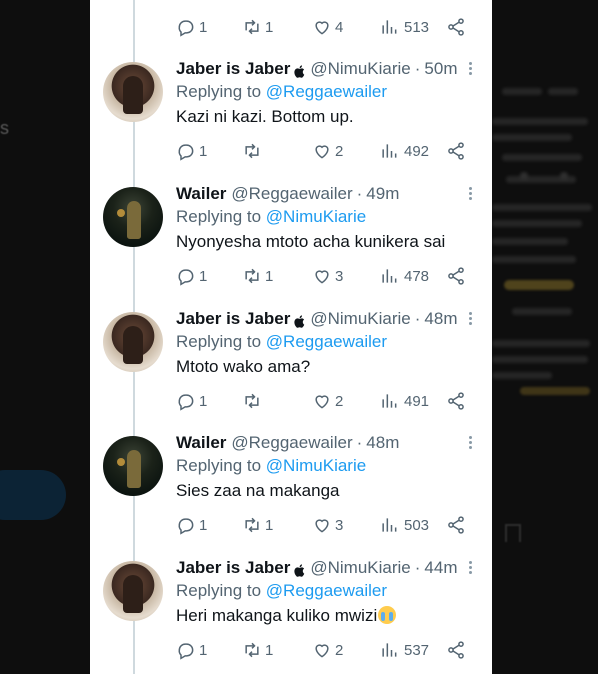 The image size is (598, 674). What do you see at coordinates (404, 525) in the screenshot?
I see `views-button: 503` at bounding box center [404, 525].